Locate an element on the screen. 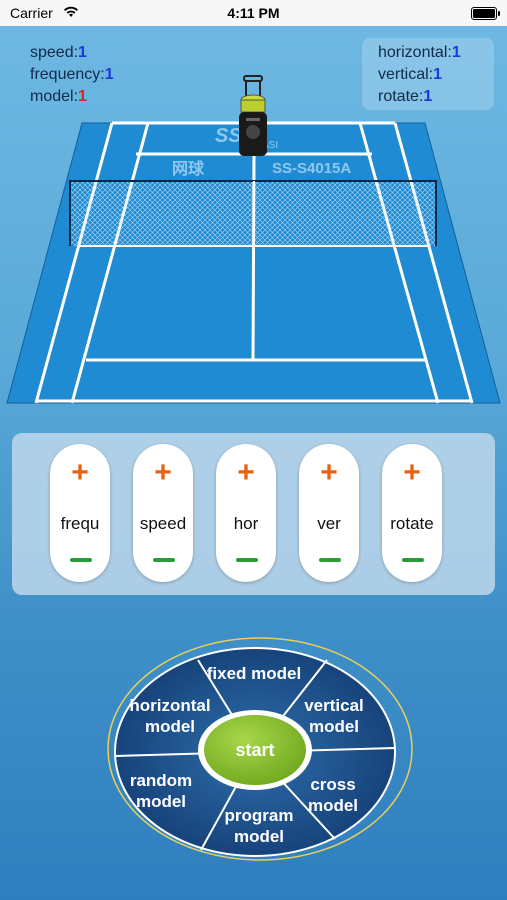 This screenshot has width=507, height=900. rotate-control: + rotate is located at coordinates (412, 513).